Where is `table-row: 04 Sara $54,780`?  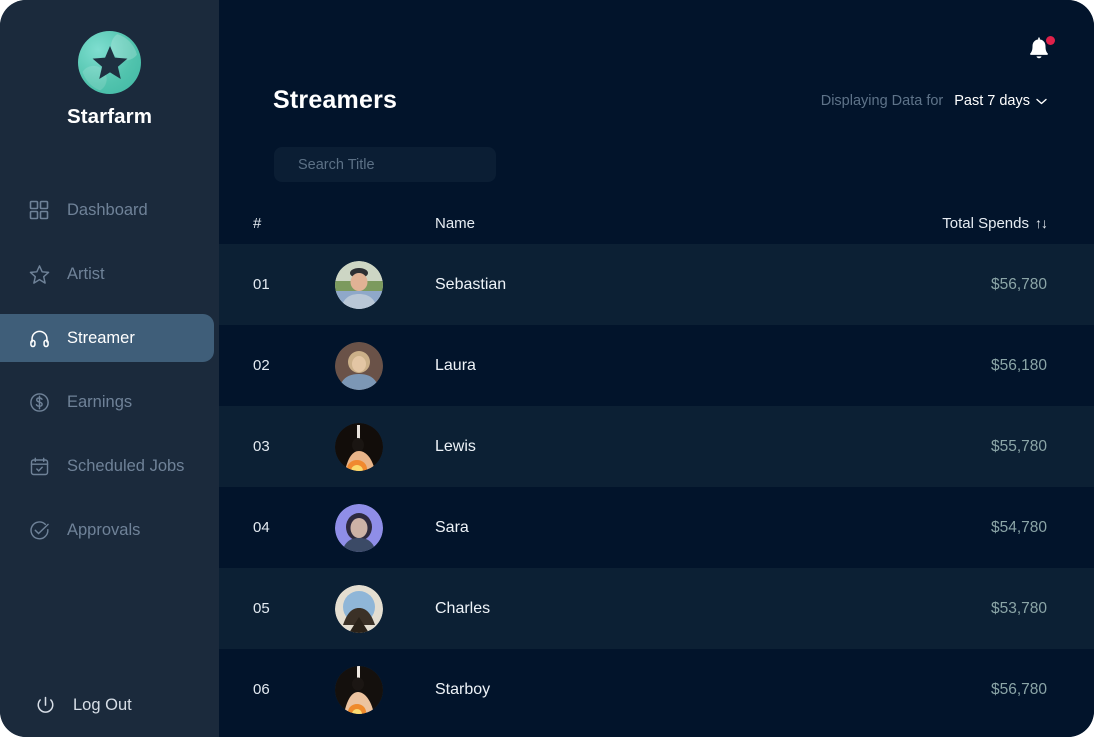
table-row: 04 Sara $54,780 is located at coordinates (656, 527).